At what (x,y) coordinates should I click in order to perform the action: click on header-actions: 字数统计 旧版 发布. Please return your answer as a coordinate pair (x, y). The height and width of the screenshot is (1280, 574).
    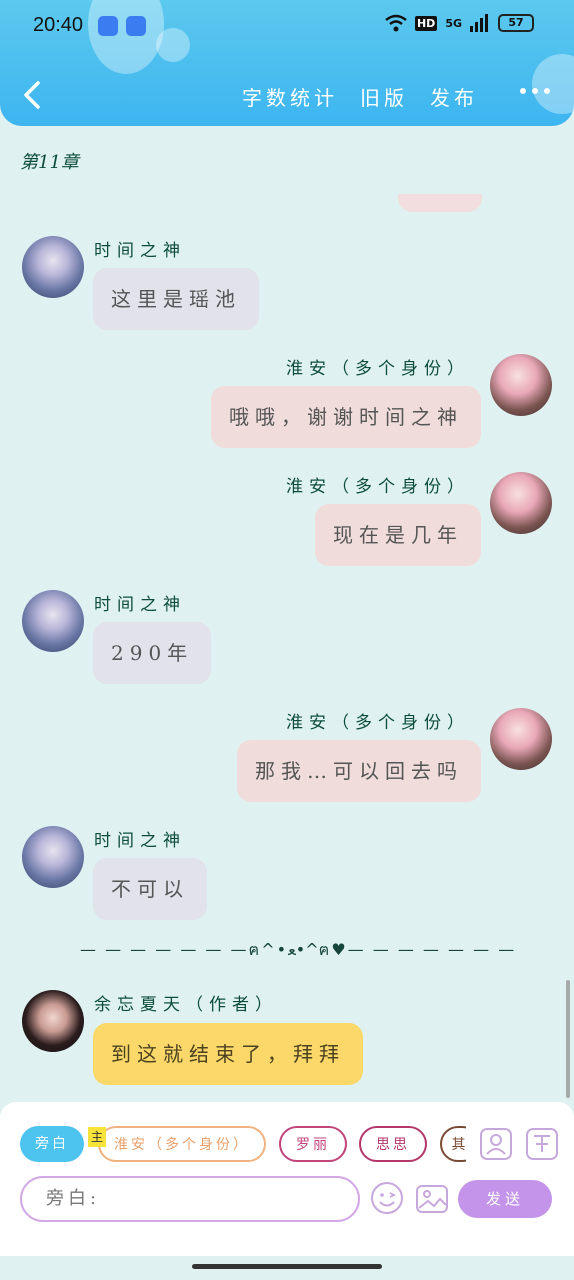
    Looking at the image, I should click on (360, 96).